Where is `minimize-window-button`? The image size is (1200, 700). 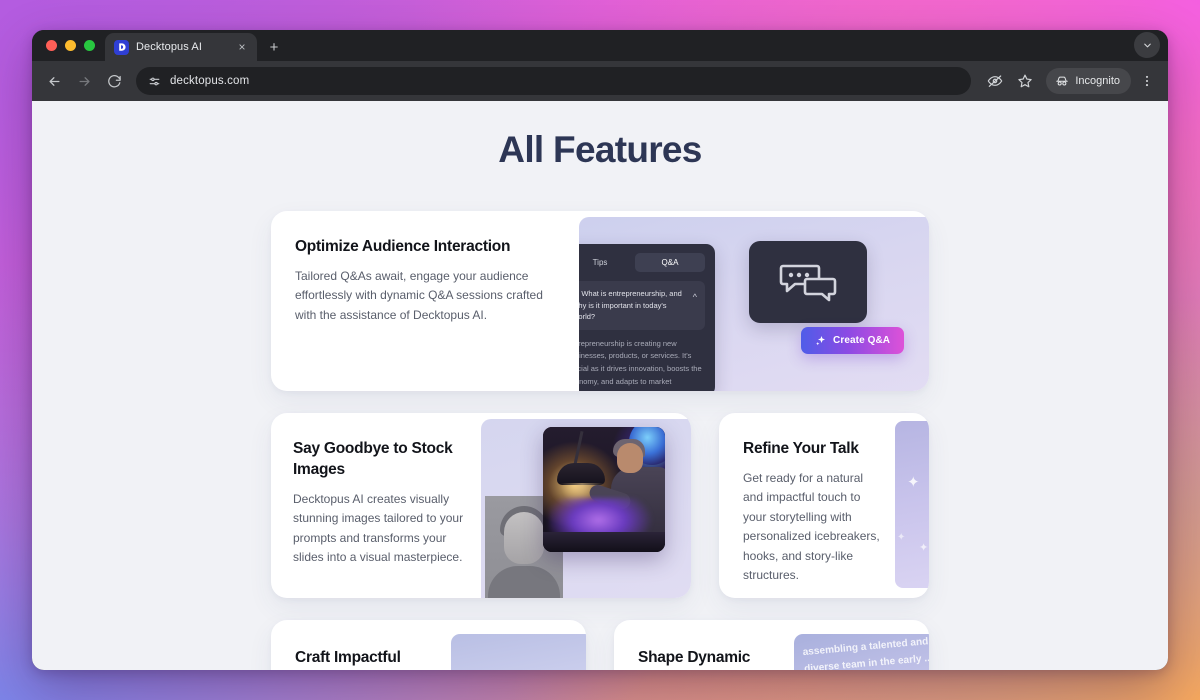 minimize-window-button is located at coordinates (70, 45).